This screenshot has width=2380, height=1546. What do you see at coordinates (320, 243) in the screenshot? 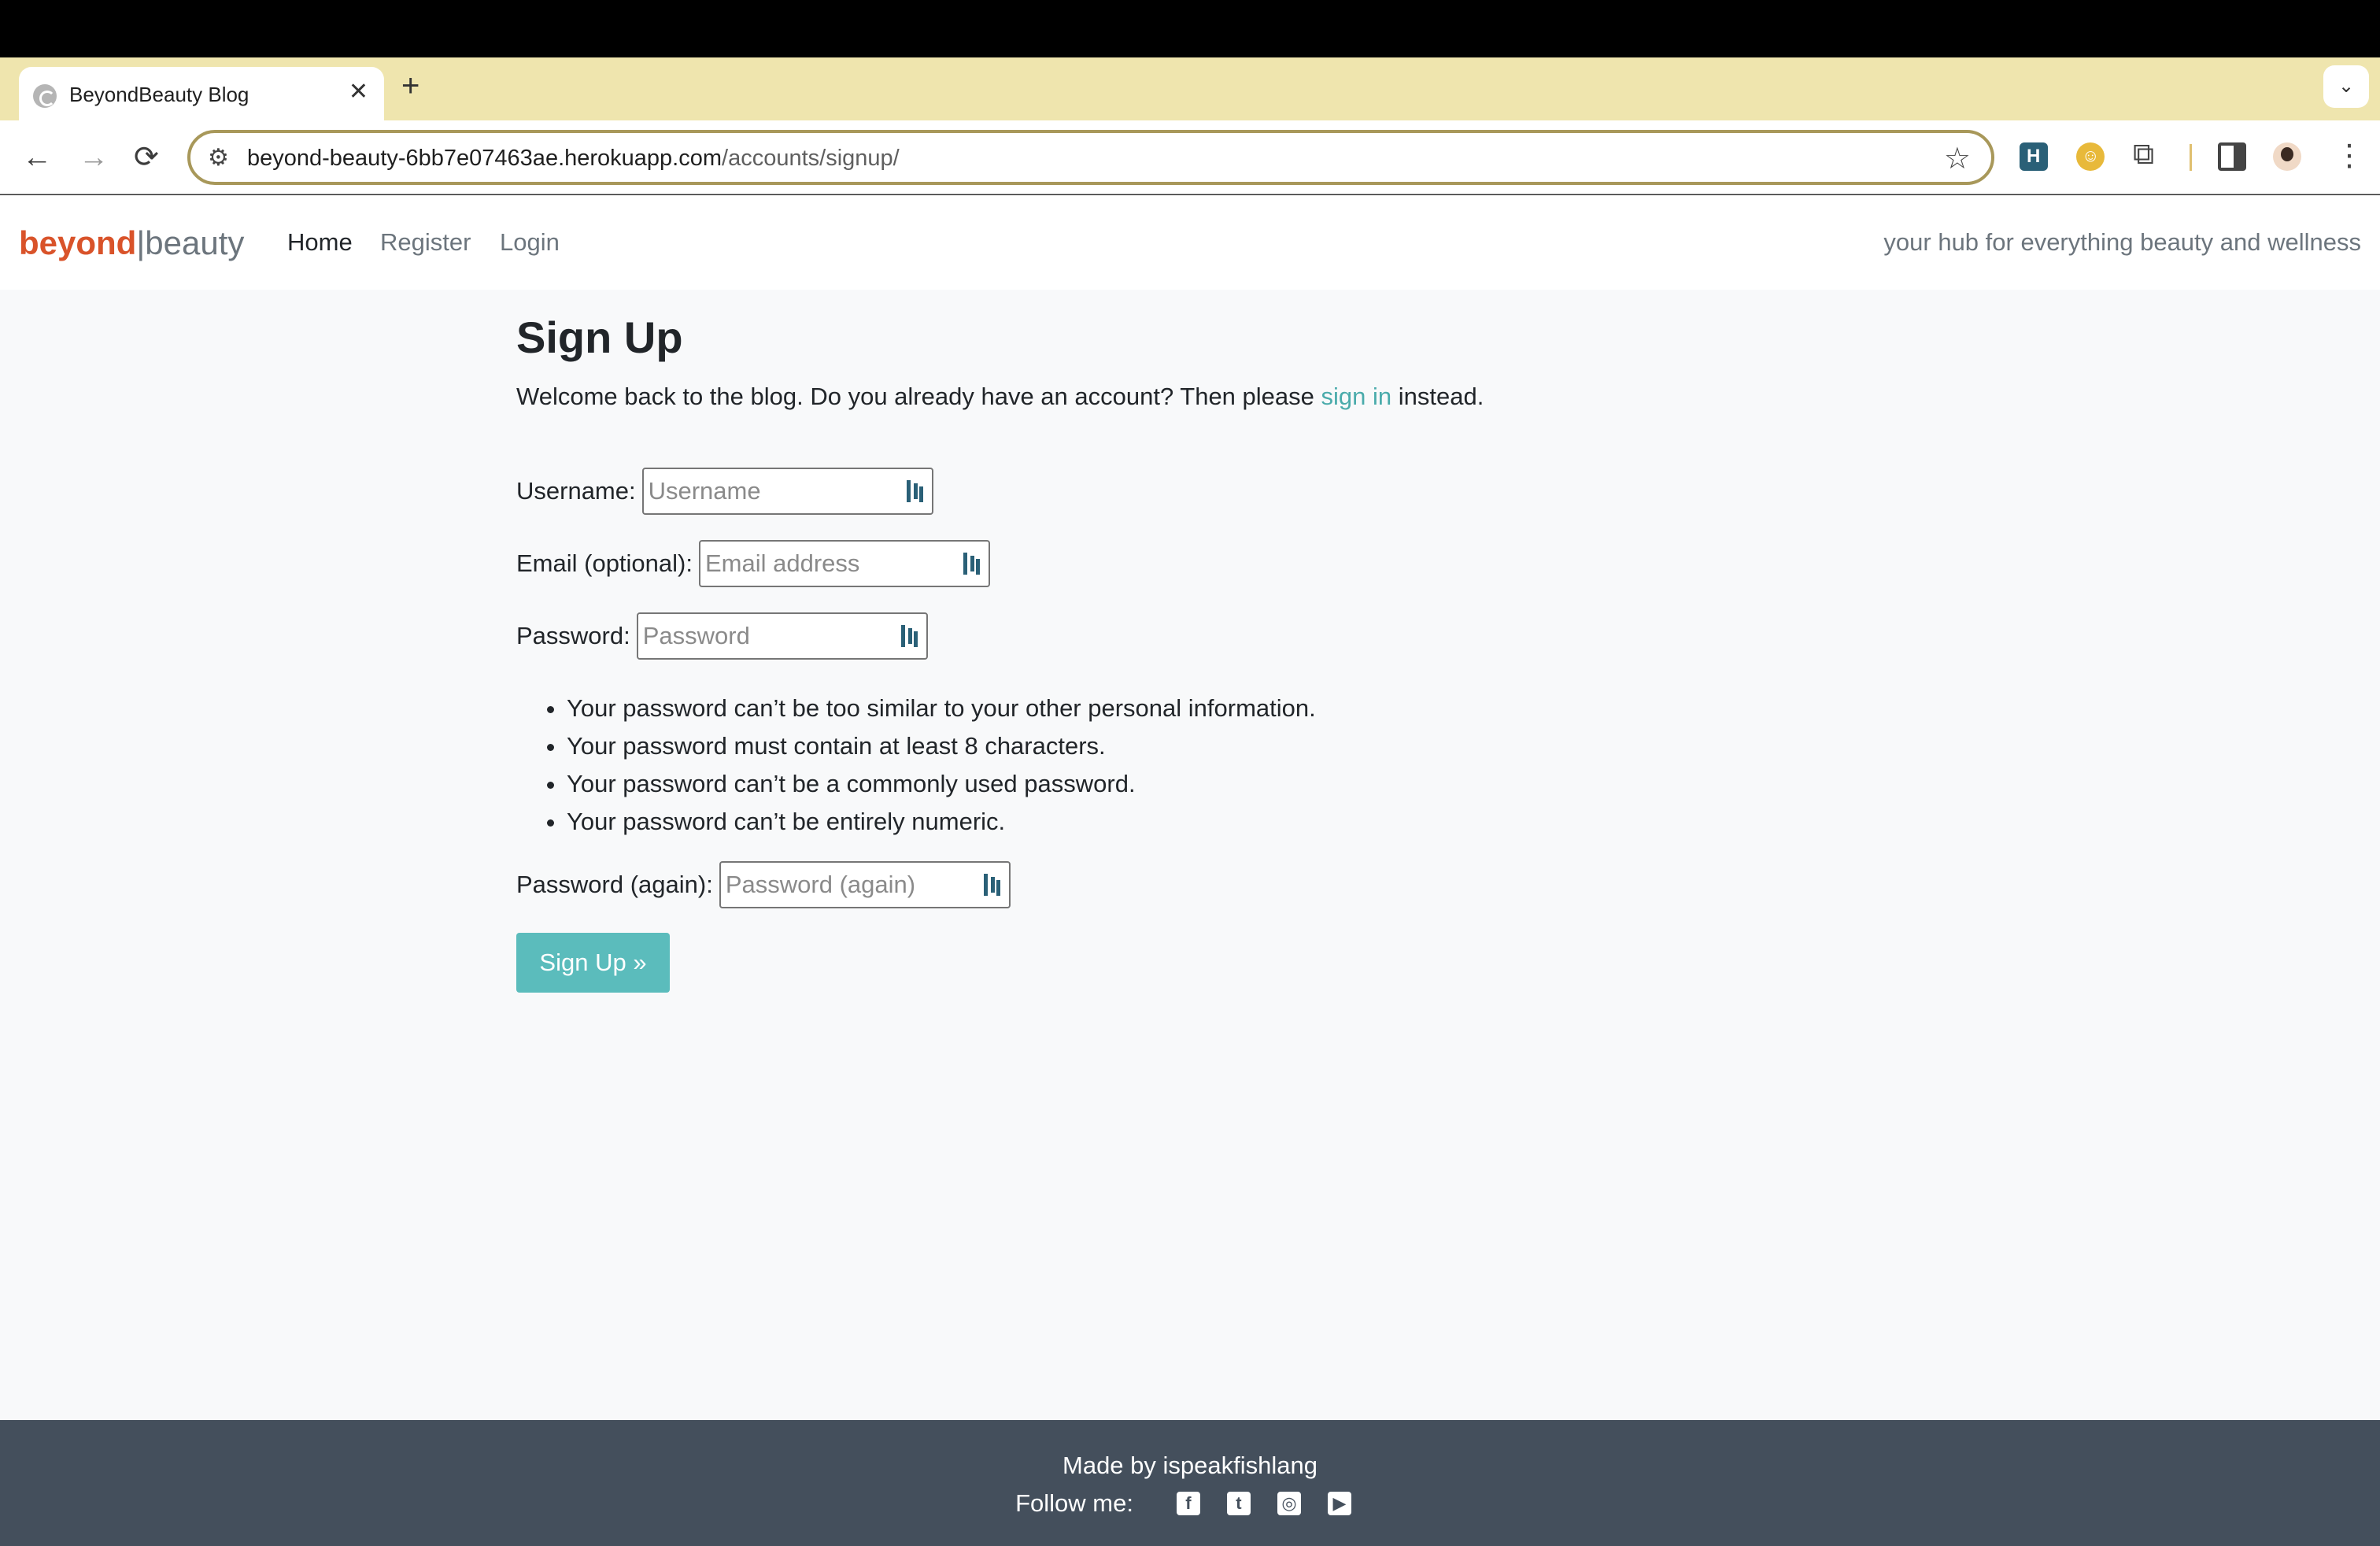
I see `nav-home-link: Home` at bounding box center [320, 243].